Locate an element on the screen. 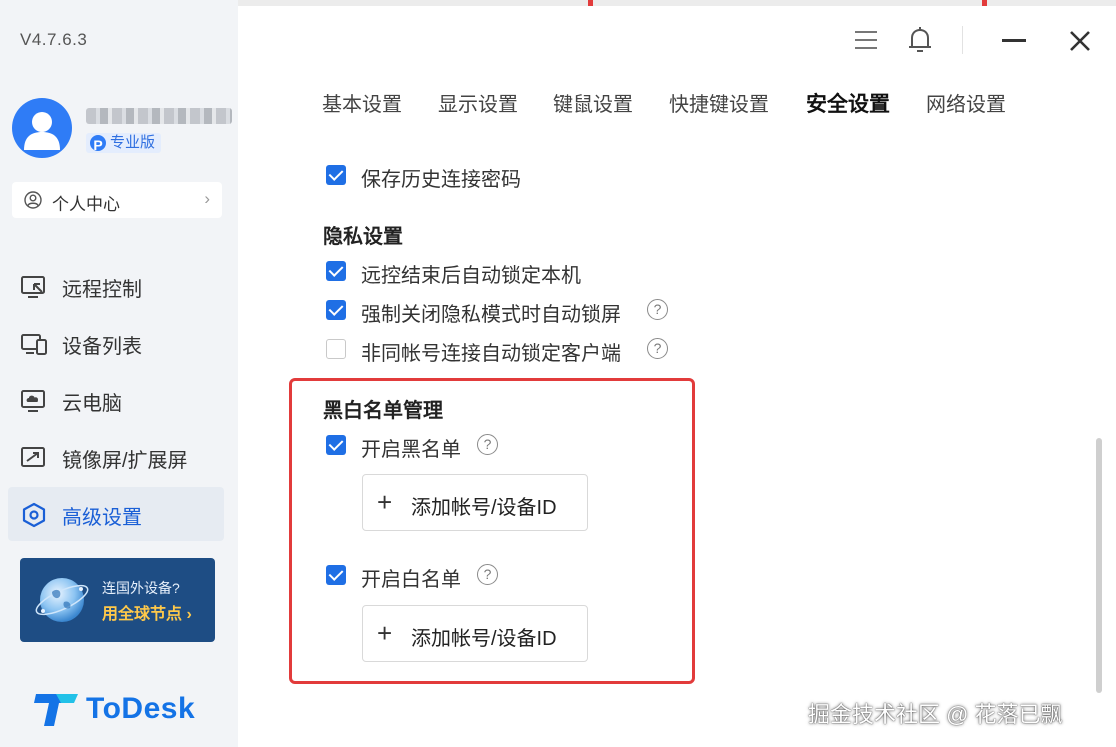 The width and height of the screenshot is (1116, 747). auto-lock-label: 远控结束后自动锁定本机 is located at coordinates (471, 276).